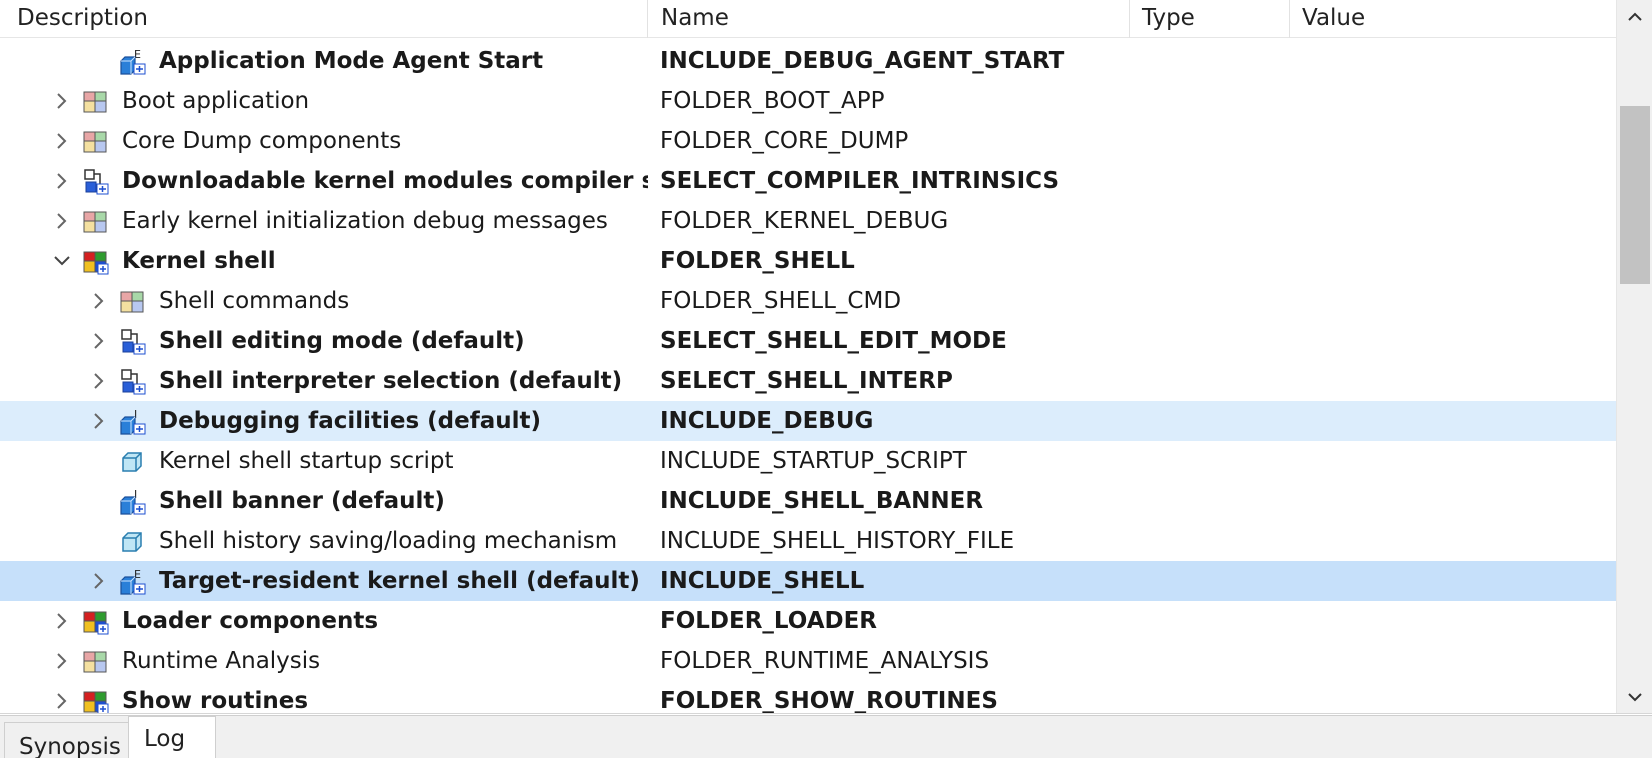 This screenshot has width=1652, height=758. Describe the element at coordinates (772, 101) in the screenshot. I see `row-name: FOLDER_BOOT_APP` at that location.